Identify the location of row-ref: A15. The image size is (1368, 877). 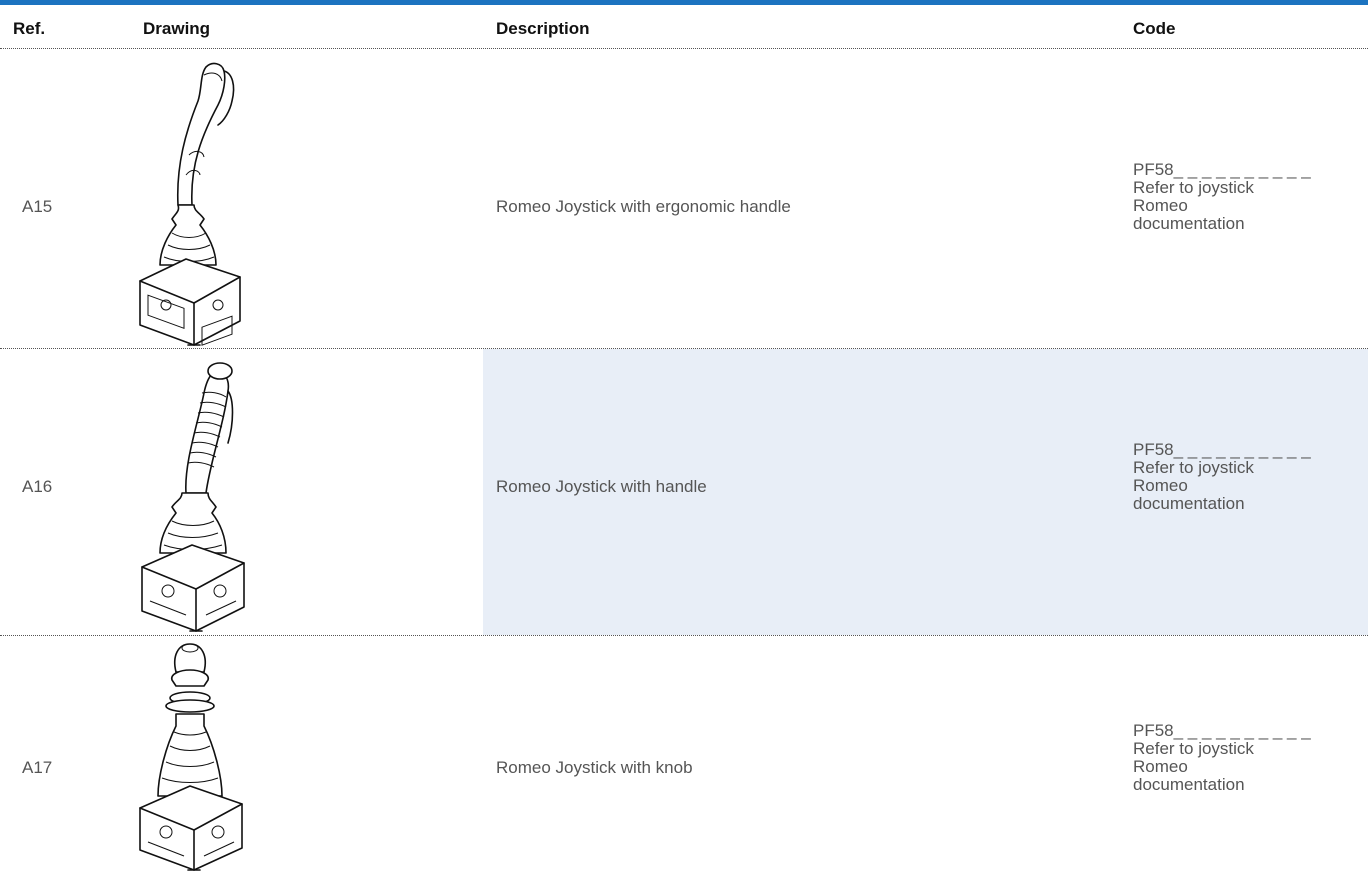
(37, 206).